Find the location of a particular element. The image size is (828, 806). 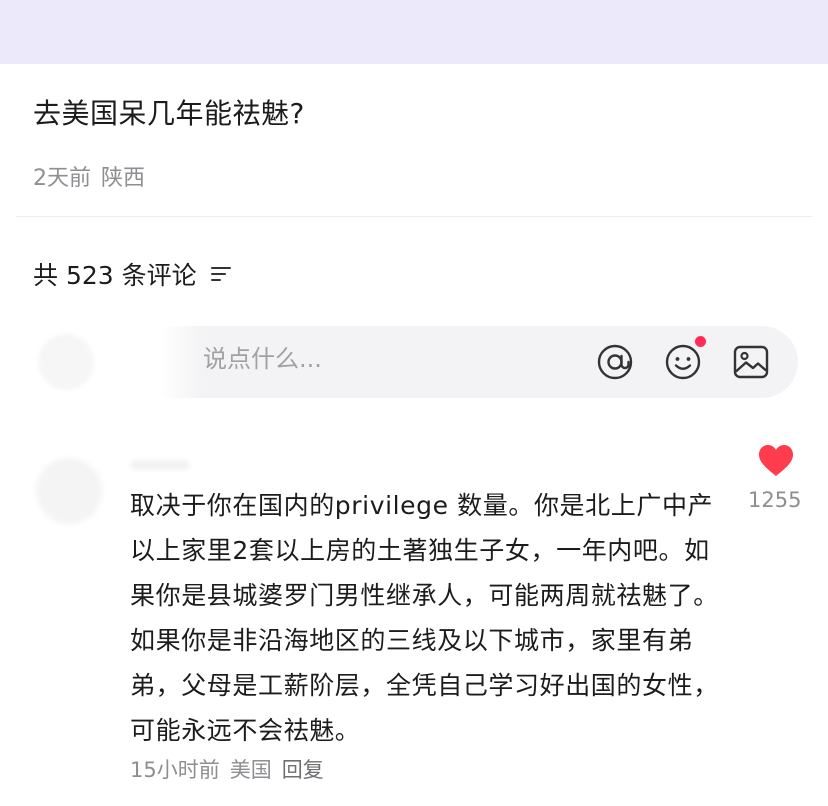

comment-count-label: 共 523 条评论 is located at coordinates (115, 275).